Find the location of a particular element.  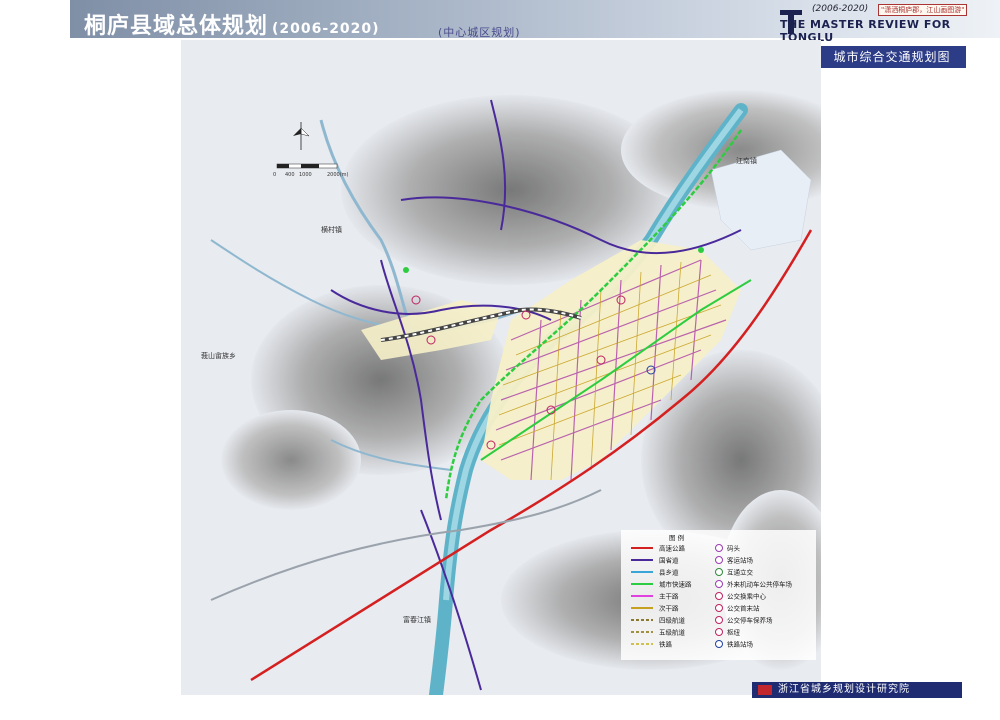

legend-symbol-label-0: 码头 is located at coordinates (734, 548).